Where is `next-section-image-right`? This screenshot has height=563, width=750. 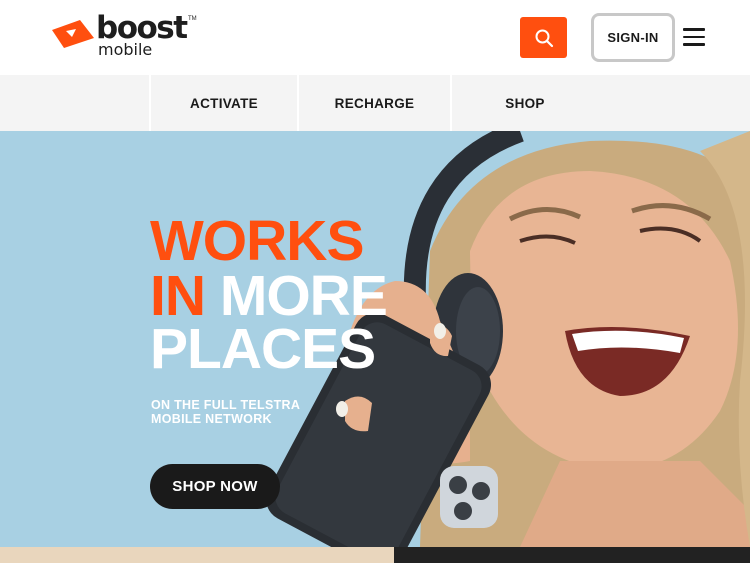 next-section-image-right is located at coordinates (572, 555).